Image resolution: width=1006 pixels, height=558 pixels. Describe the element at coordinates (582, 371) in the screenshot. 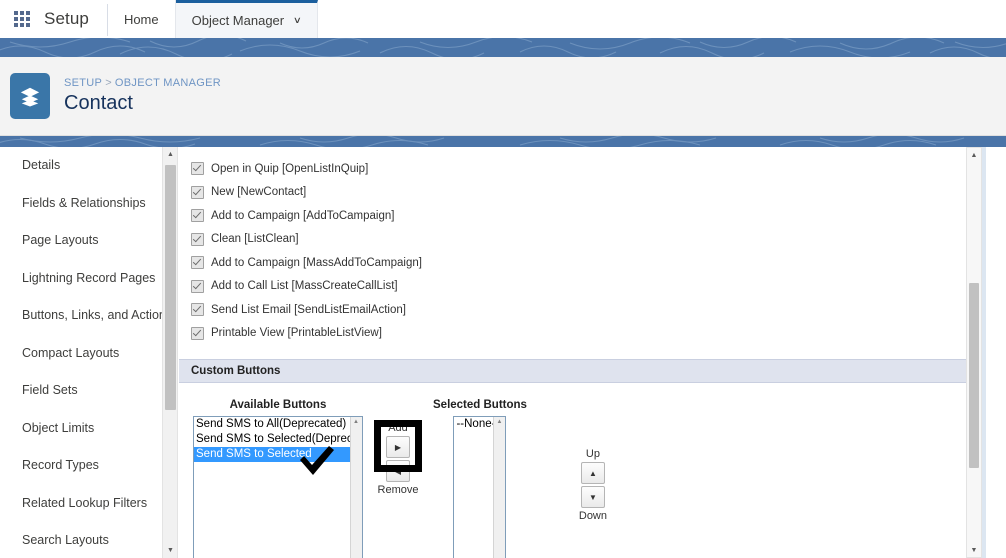

I see `custom-buttons-section-header: Custom Buttons` at that location.